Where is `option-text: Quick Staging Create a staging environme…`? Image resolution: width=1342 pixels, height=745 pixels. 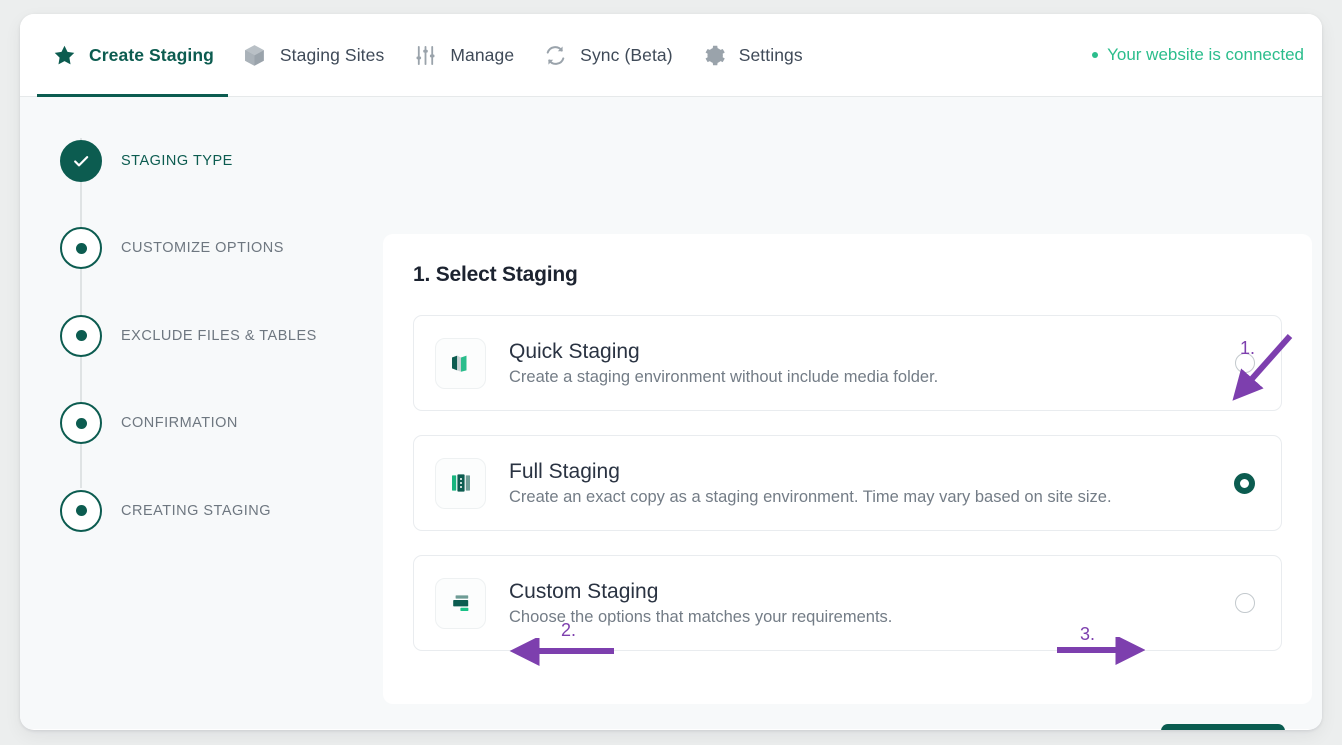 option-text: Quick Staging Create a staging environme… is located at coordinates (872, 363).